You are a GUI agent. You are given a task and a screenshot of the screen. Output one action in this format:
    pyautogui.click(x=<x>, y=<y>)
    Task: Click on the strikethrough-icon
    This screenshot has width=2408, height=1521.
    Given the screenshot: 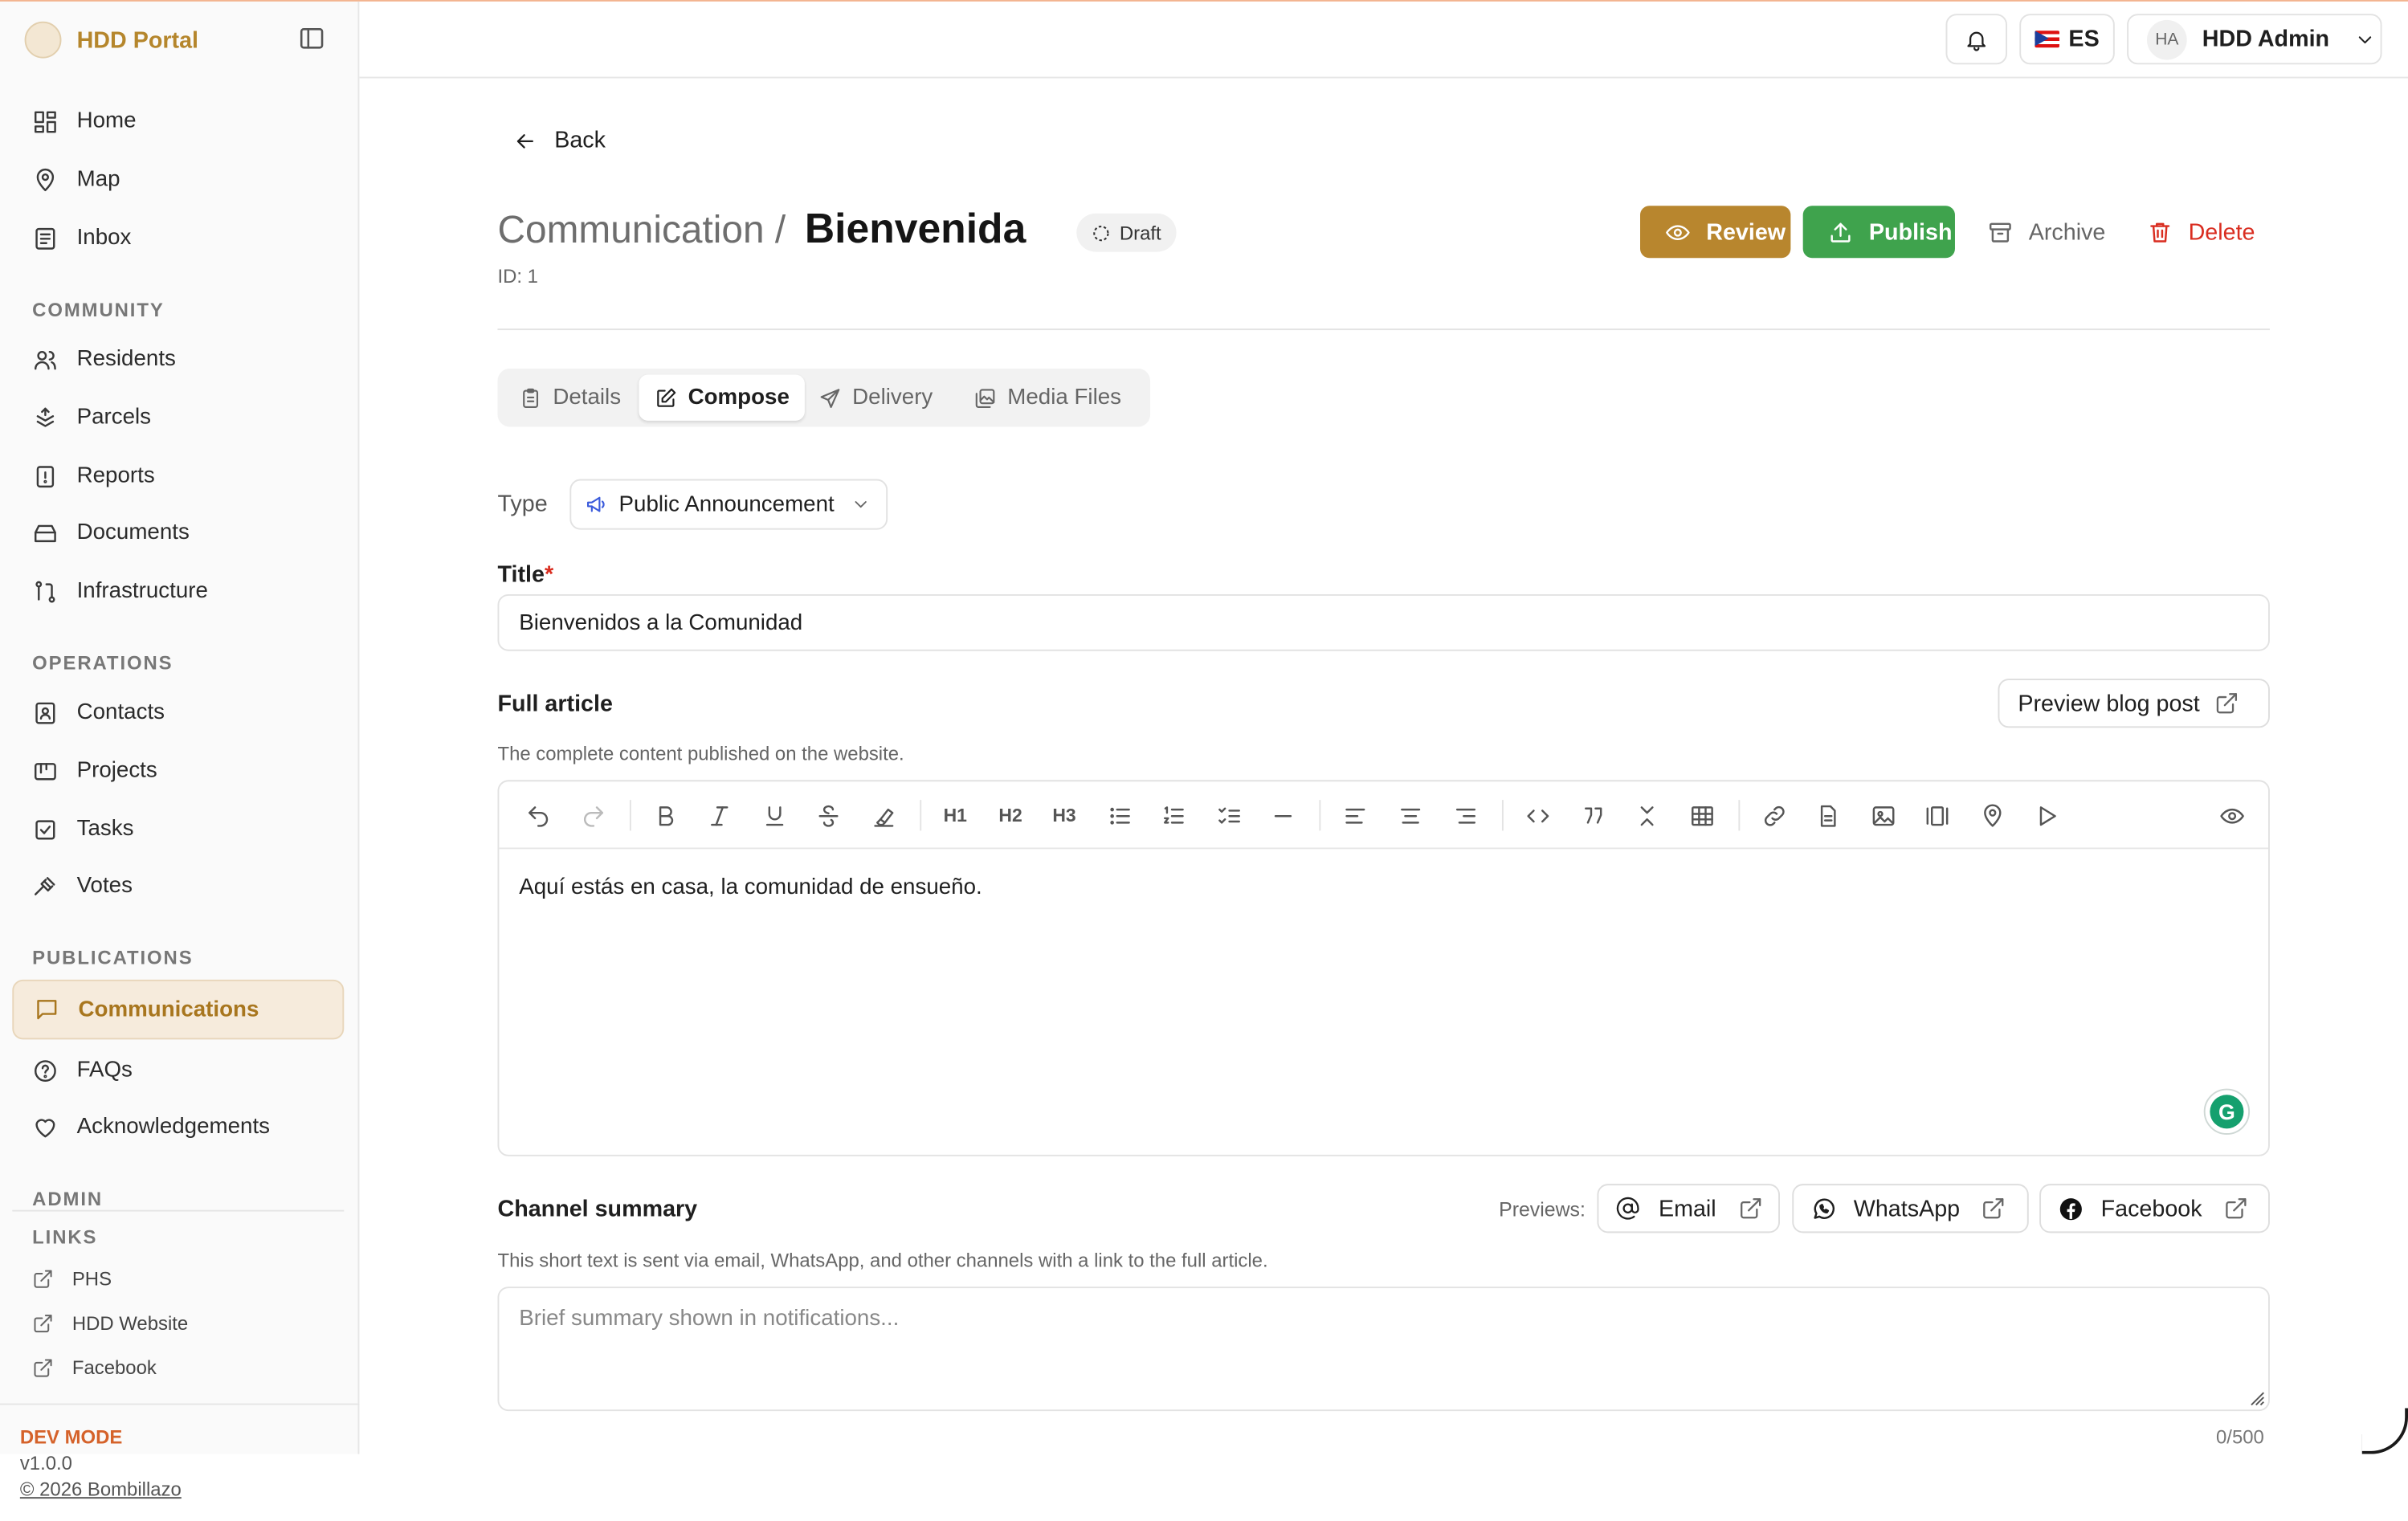 What is the action you would take?
    pyautogui.click(x=827, y=815)
    